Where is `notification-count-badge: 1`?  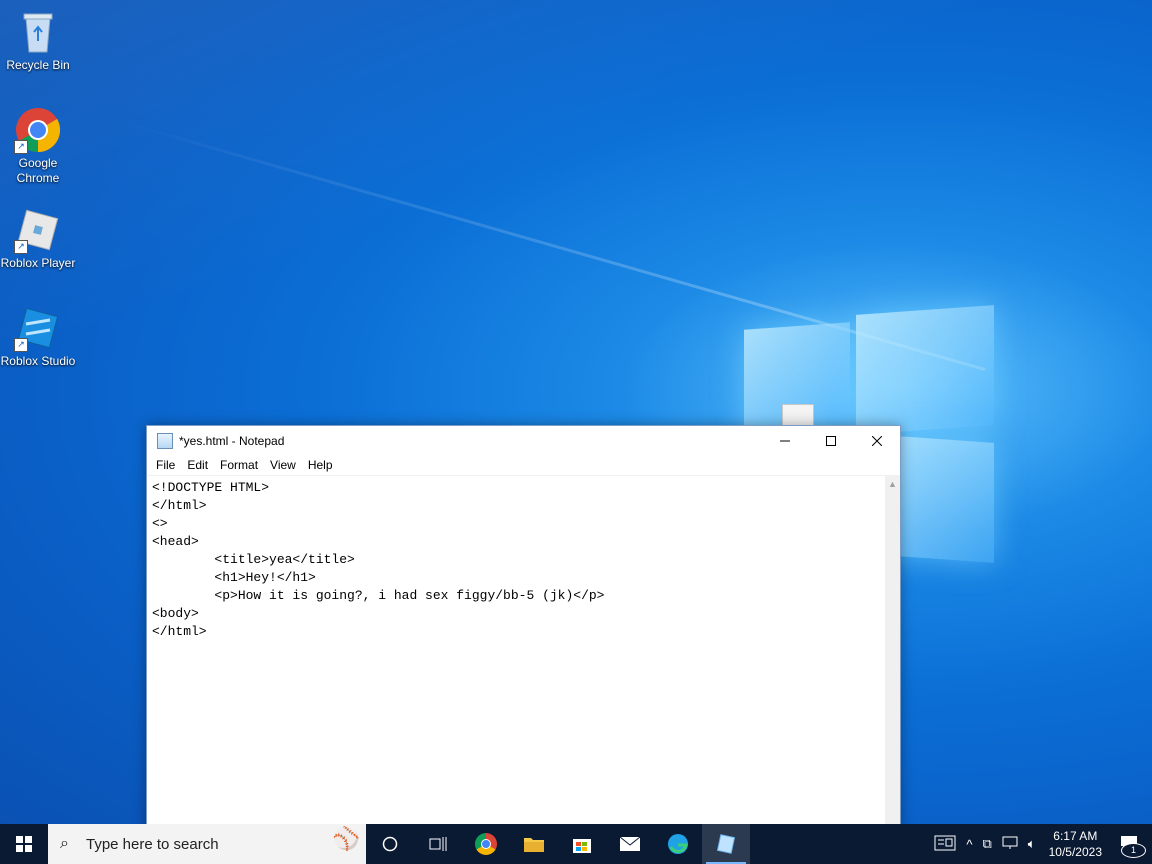
notification-count-badge: 1 is located at coordinates (1133, 850).